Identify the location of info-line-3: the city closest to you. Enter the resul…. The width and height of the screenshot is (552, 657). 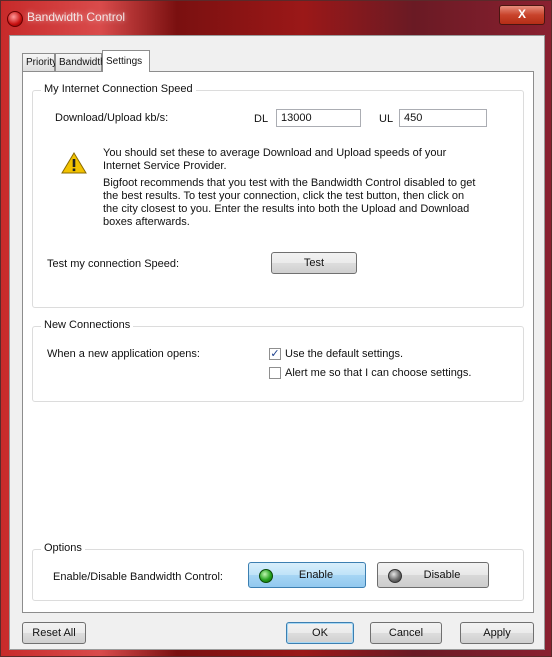
(286, 209).